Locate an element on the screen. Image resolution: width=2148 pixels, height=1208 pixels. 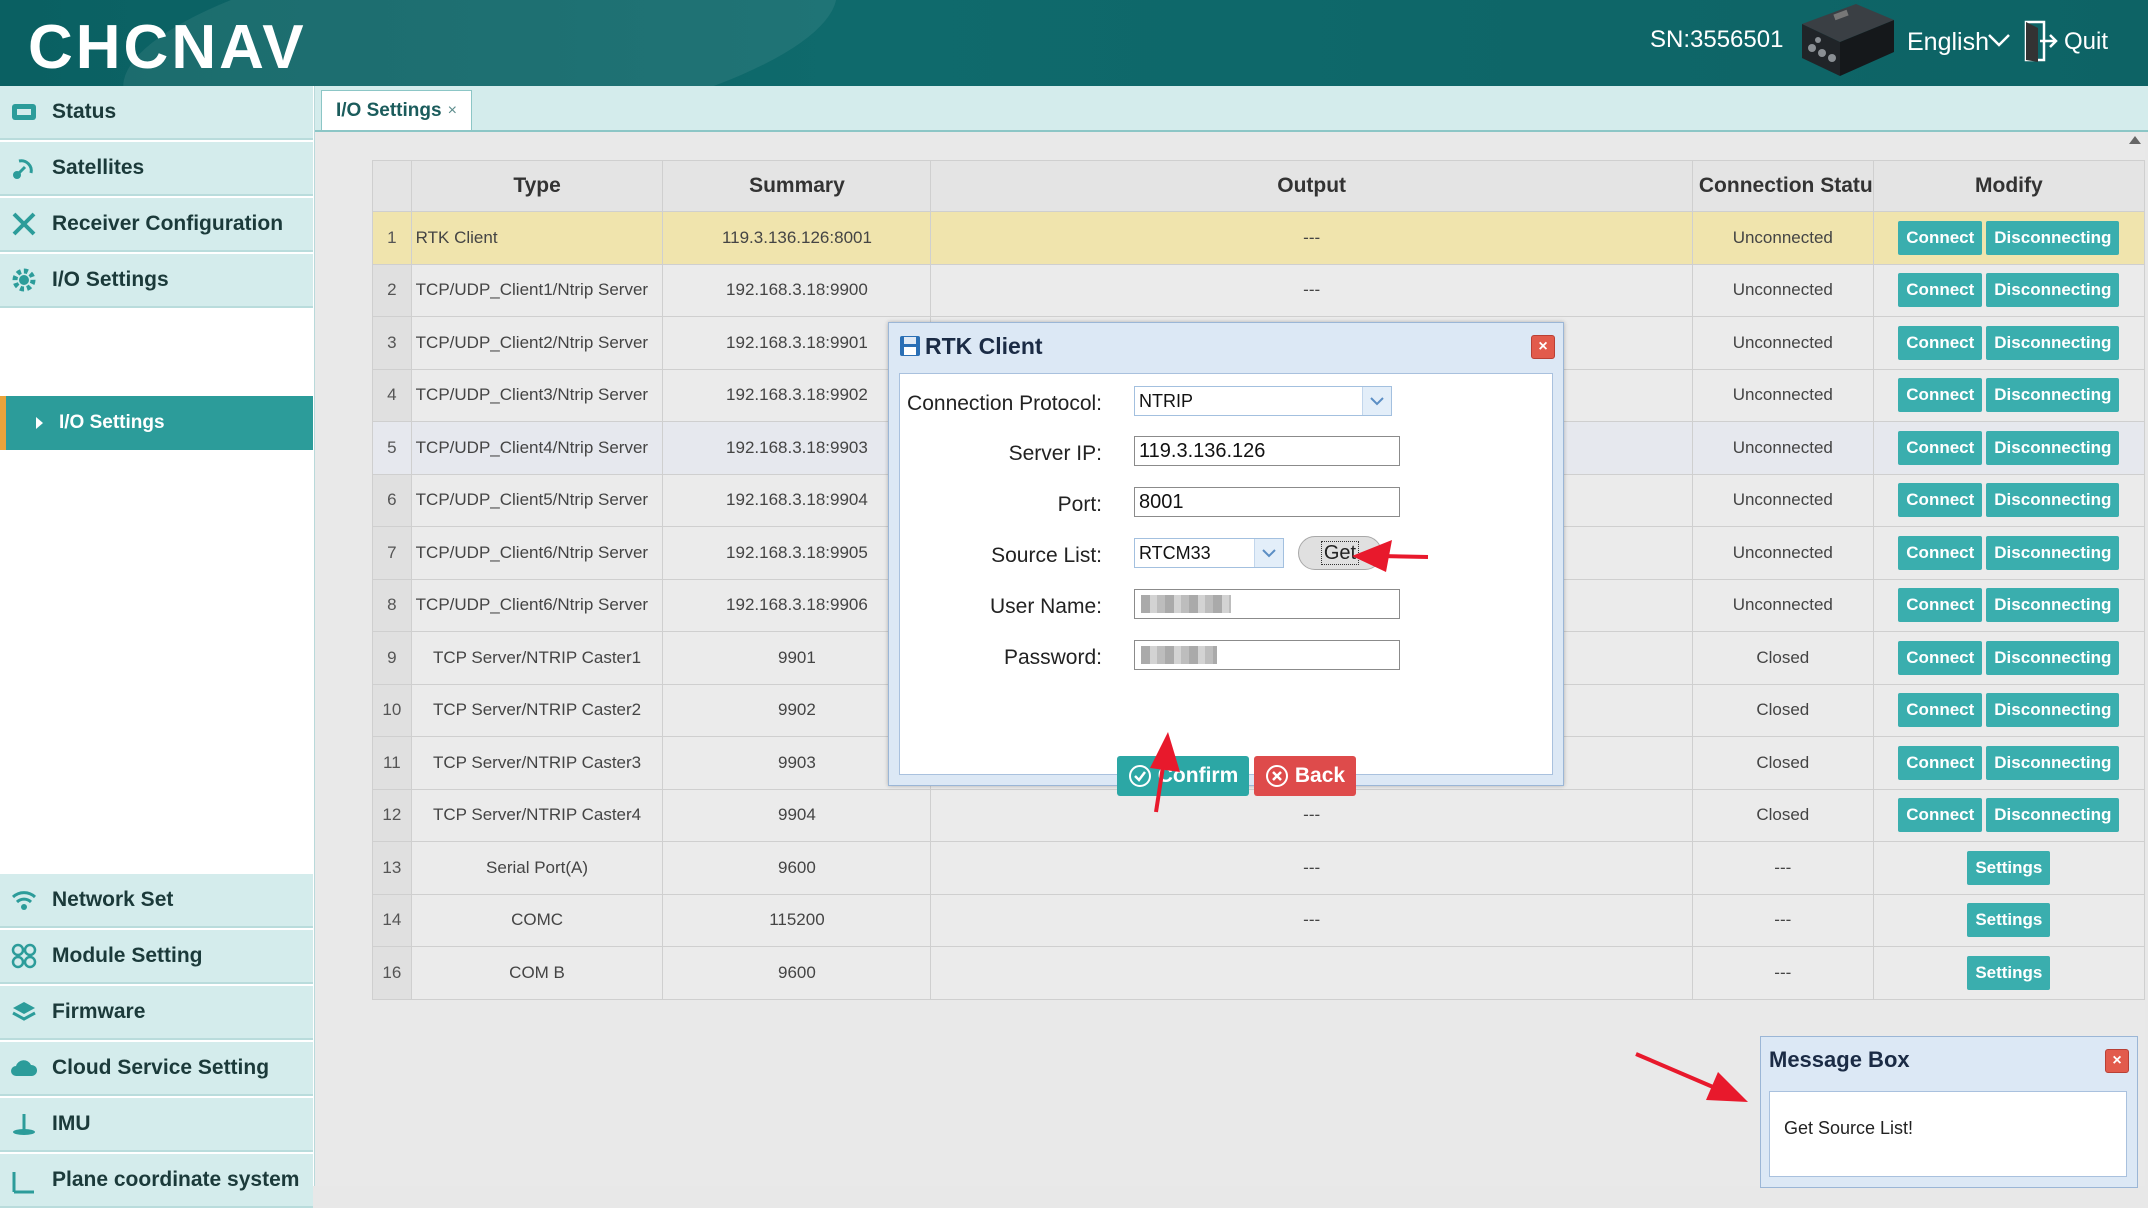
serial-number: SN:3556501 is located at coordinates (1717, 39).